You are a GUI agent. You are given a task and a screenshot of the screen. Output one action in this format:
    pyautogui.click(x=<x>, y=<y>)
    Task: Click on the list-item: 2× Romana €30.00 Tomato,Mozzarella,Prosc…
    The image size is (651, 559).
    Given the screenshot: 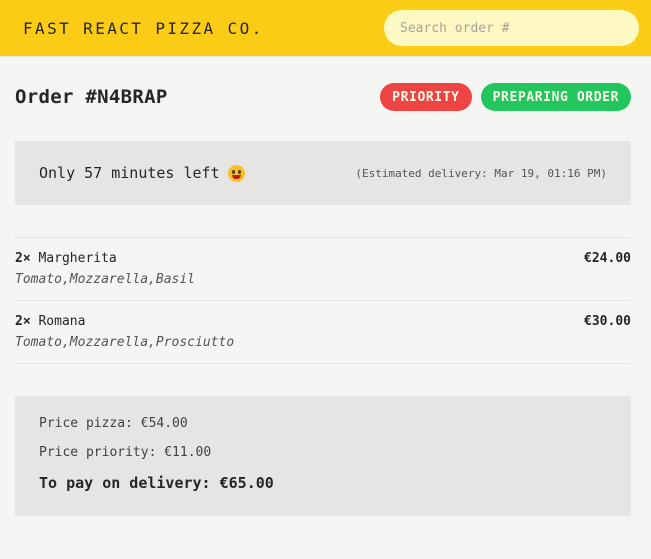 What is the action you would take?
    pyautogui.click(x=323, y=332)
    